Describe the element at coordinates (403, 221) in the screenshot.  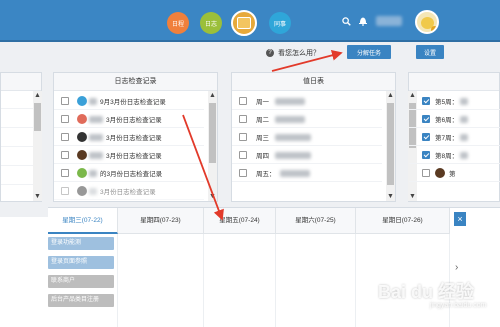
I see `tab-sunday: 星期日(07-26)` at that location.